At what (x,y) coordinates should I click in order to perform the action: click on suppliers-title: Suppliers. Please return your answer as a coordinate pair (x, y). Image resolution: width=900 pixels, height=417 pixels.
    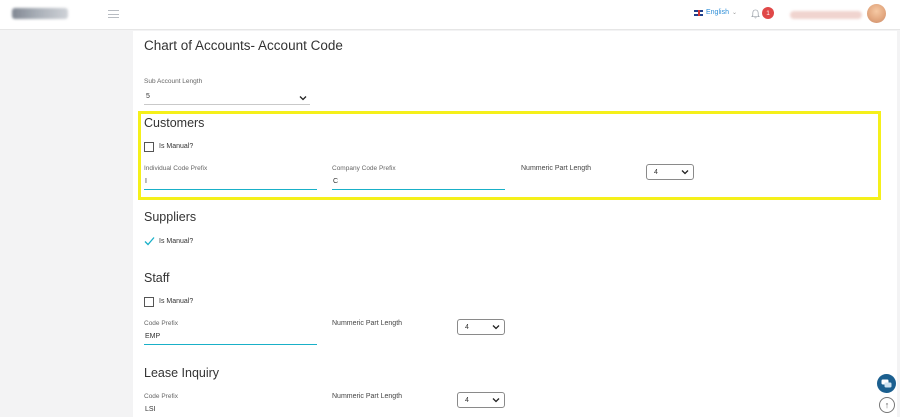
    Looking at the image, I should click on (170, 217).